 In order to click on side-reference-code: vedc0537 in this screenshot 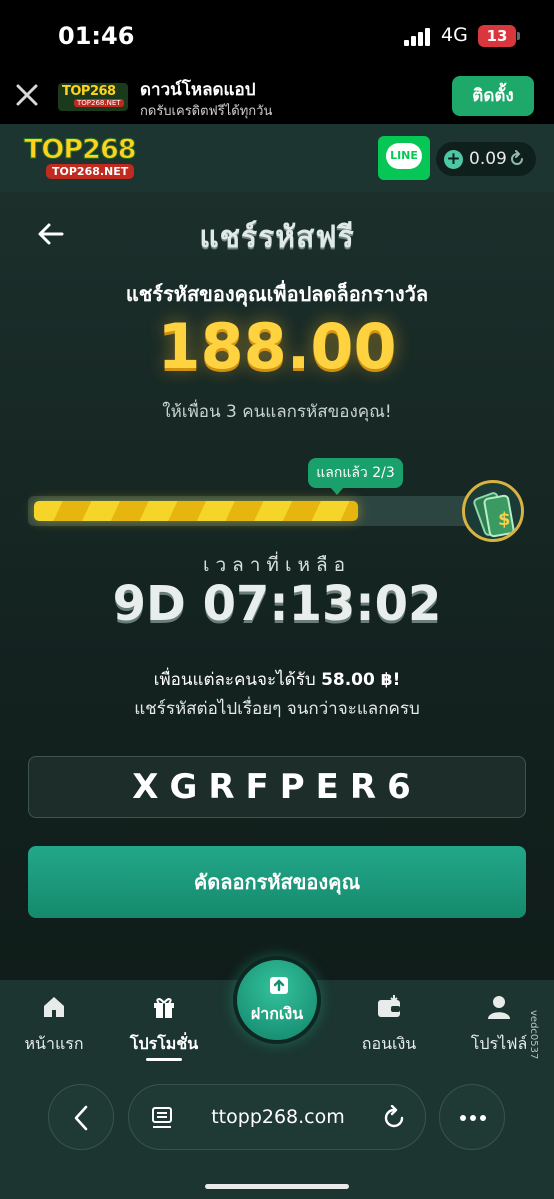, I will do `click(533, 1035)`.